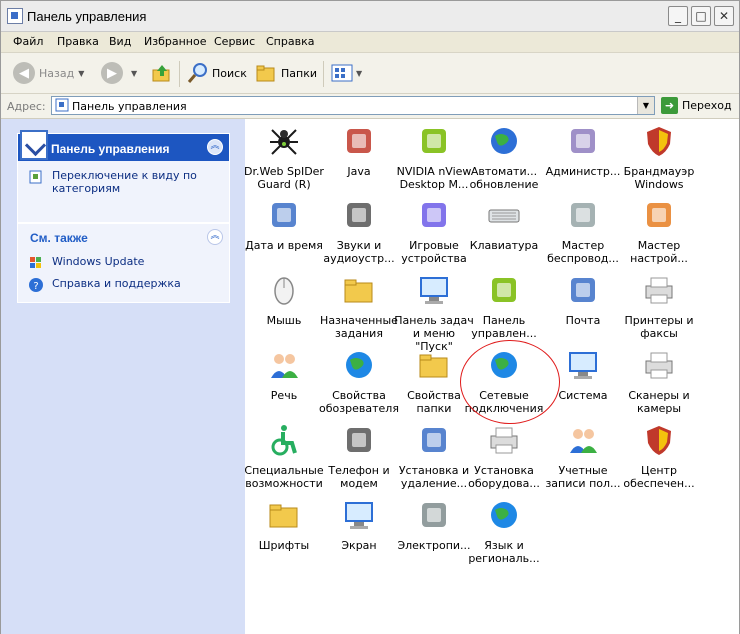 This screenshot has width=740, height=634. I want to click on control-panel-icon, so click(34, 145).